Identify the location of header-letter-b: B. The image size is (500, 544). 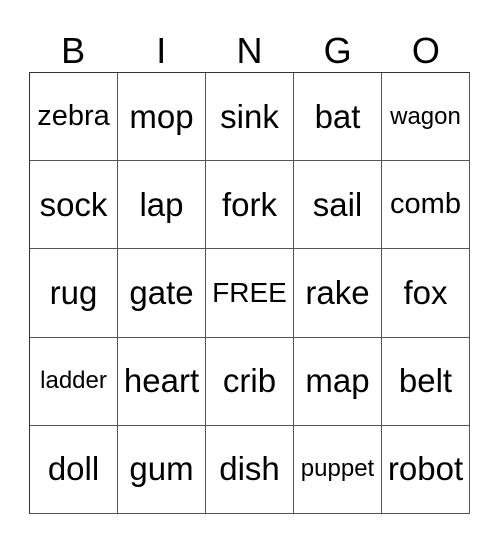
(73, 50).